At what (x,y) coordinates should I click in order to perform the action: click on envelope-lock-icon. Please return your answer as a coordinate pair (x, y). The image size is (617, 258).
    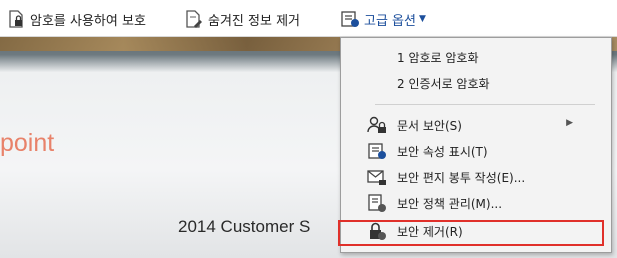
    Looking at the image, I should click on (376, 177).